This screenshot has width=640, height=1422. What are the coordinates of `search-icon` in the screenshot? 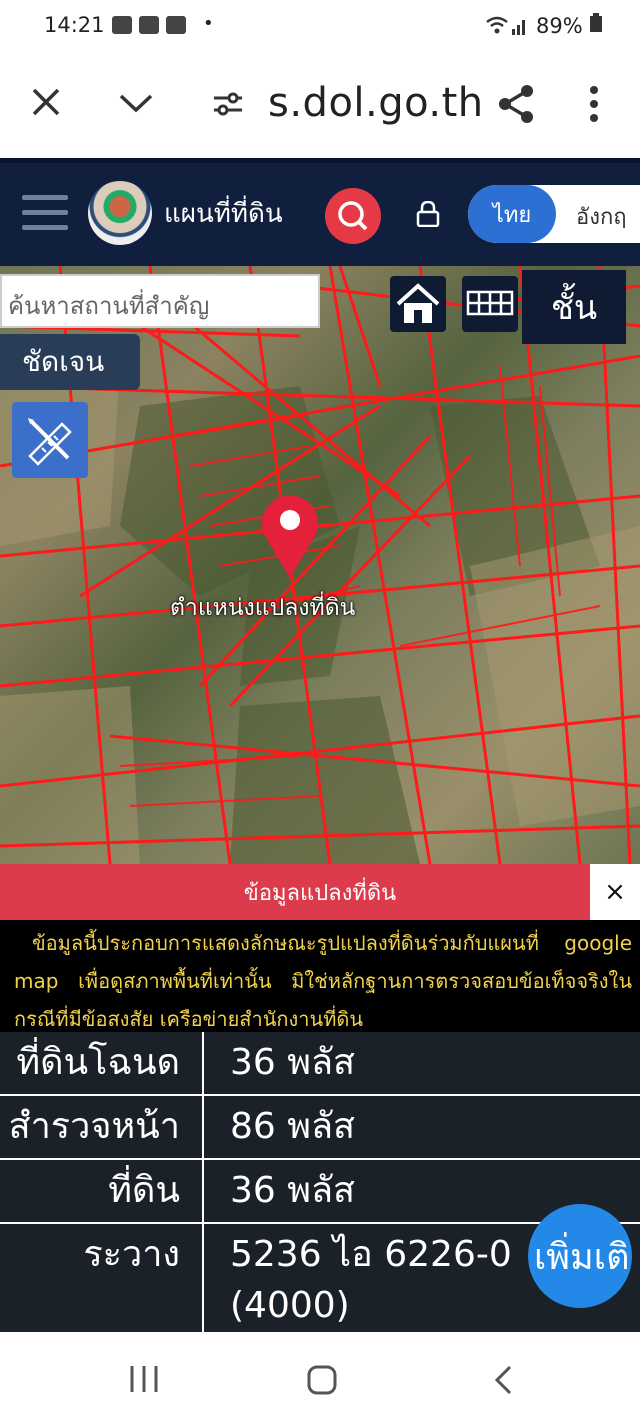 It's located at (353, 216).